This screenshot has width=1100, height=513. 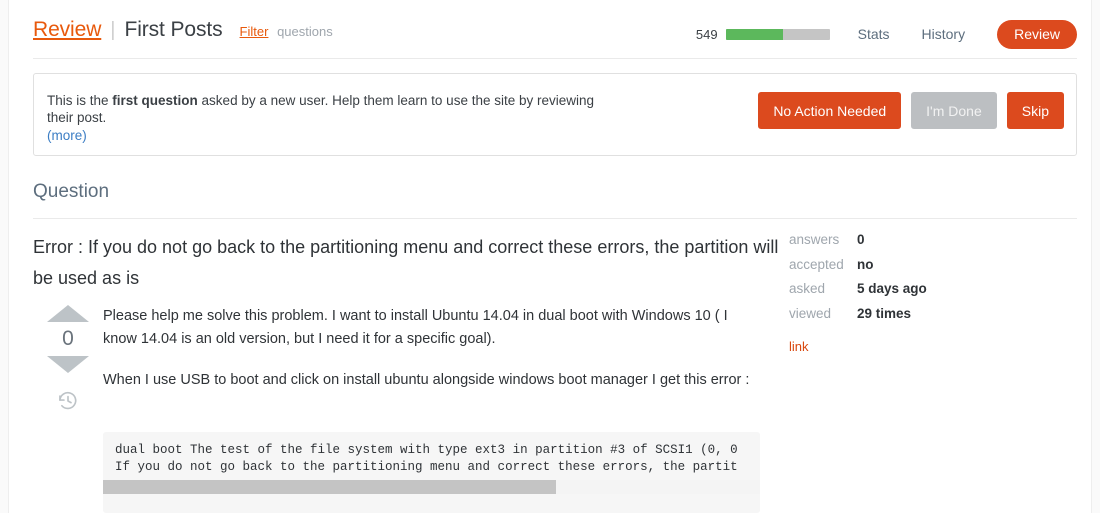 I want to click on progress-bar-track, so click(x=777, y=34).